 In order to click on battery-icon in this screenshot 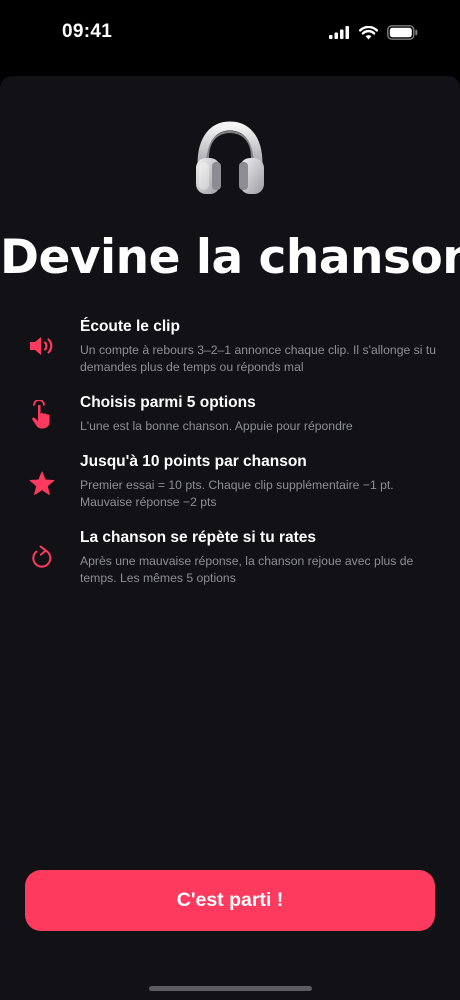, I will do `click(402, 35)`.